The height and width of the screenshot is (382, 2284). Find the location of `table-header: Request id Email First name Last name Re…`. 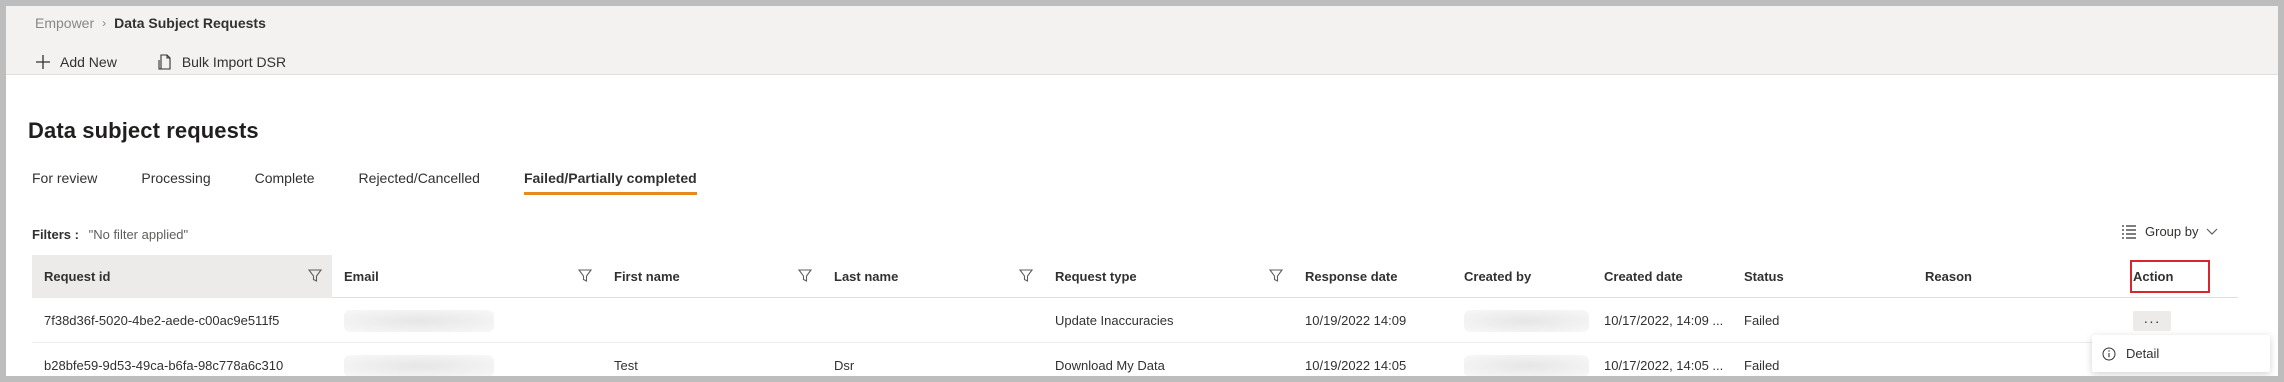

table-header: Request id Email First name Last name Re… is located at coordinates (1135, 276).